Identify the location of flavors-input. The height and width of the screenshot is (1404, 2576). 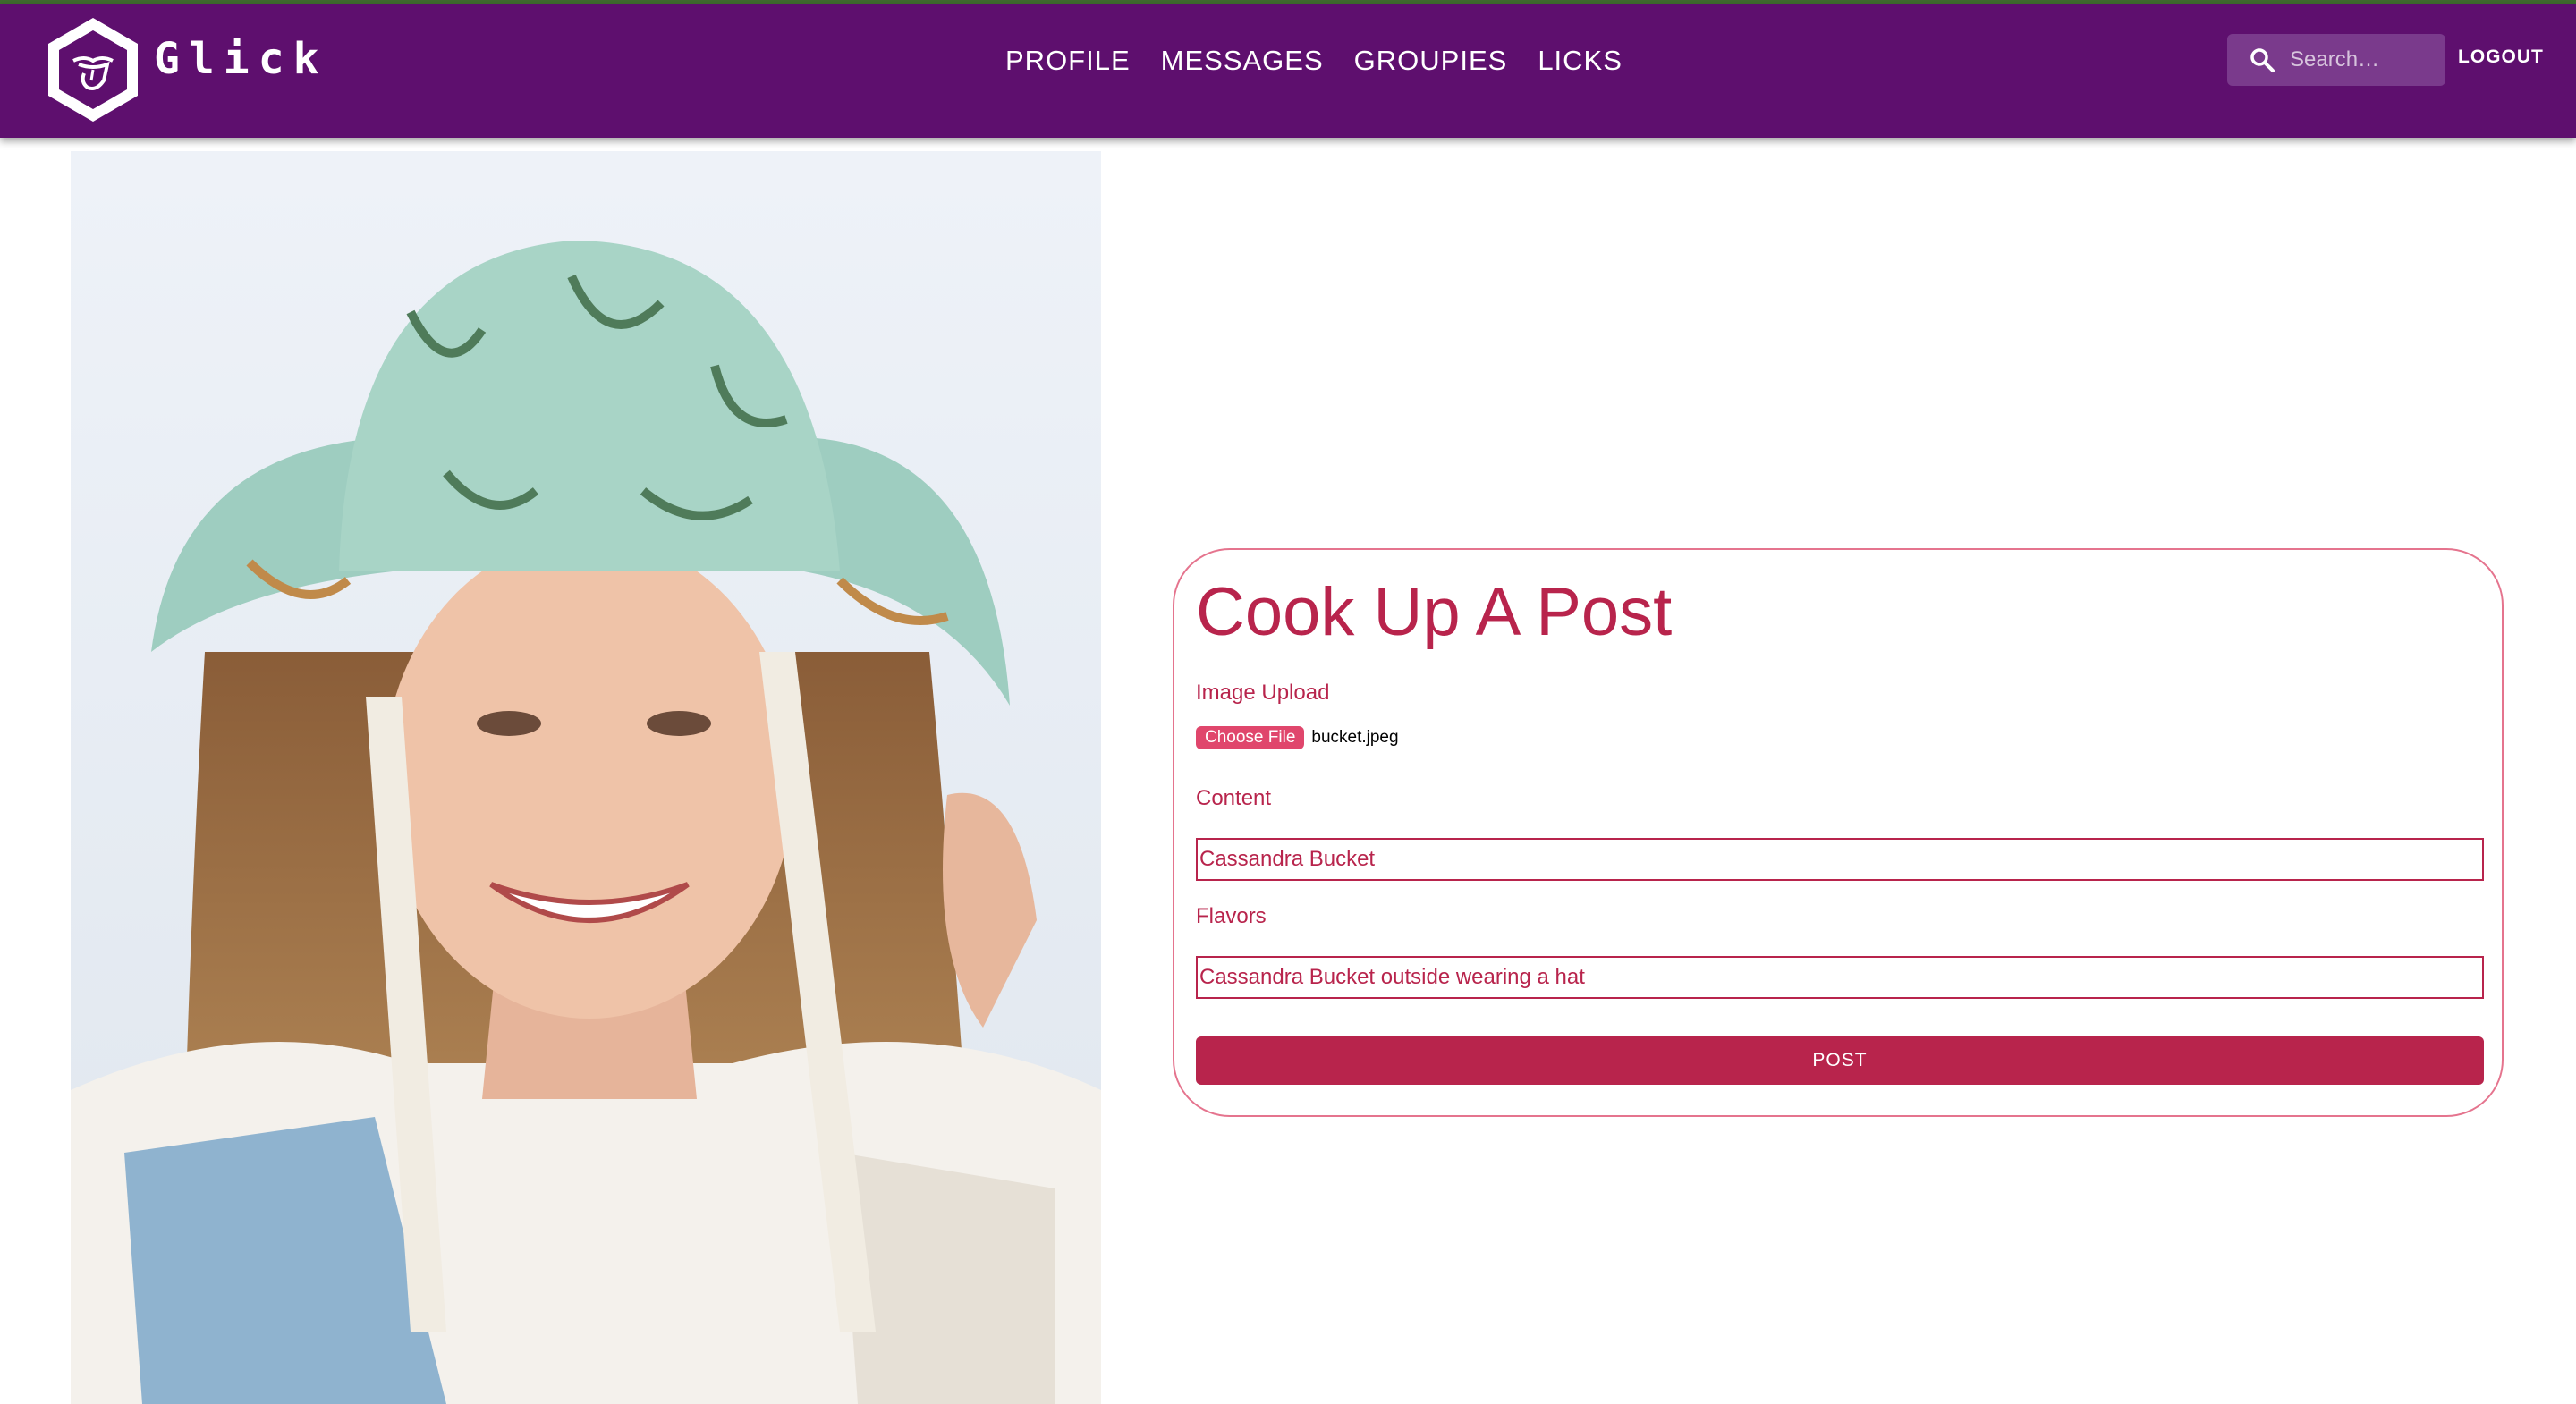
(1840, 978).